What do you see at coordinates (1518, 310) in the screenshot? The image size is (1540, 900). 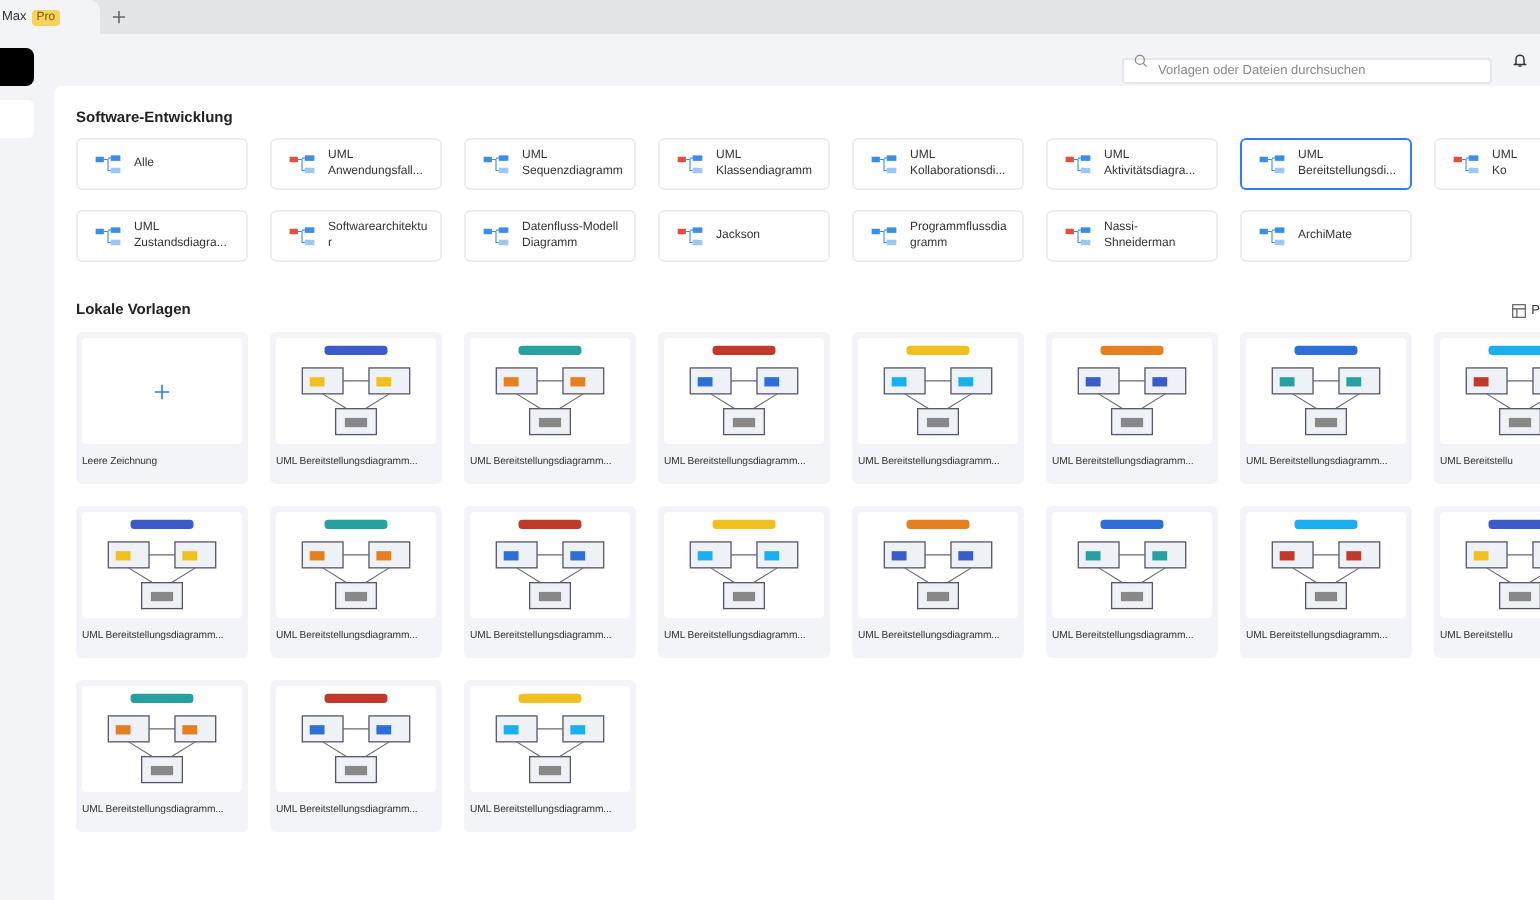 I see `layout-icon` at bounding box center [1518, 310].